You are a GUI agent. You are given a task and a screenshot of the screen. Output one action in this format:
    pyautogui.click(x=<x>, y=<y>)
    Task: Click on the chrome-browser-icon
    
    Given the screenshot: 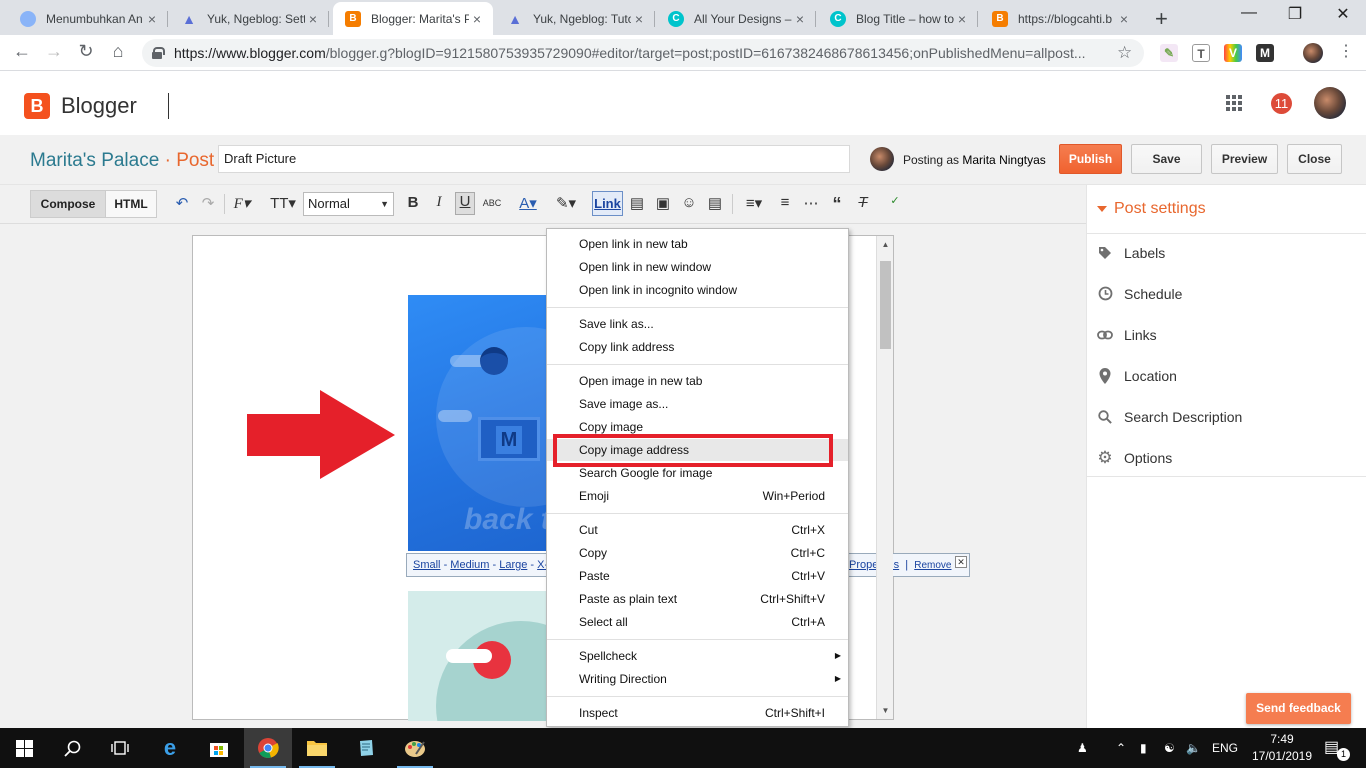 What is the action you would take?
    pyautogui.click(x=268, y=748)
    